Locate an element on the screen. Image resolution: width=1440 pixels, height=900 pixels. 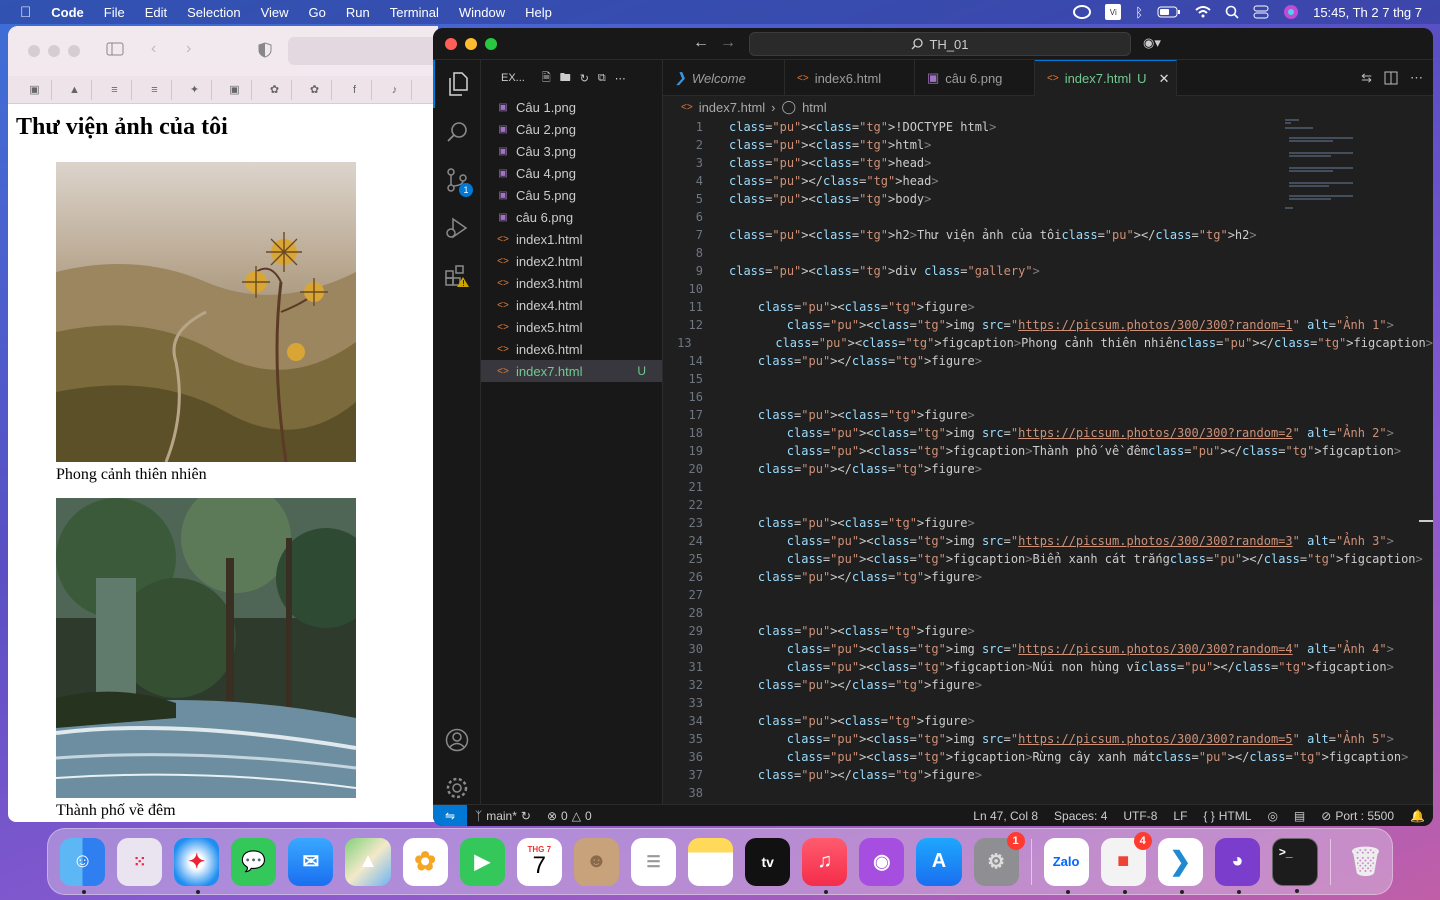
code-line: 11 class="pu"><class="tg">figure> is located at coordinates (1048, 307).